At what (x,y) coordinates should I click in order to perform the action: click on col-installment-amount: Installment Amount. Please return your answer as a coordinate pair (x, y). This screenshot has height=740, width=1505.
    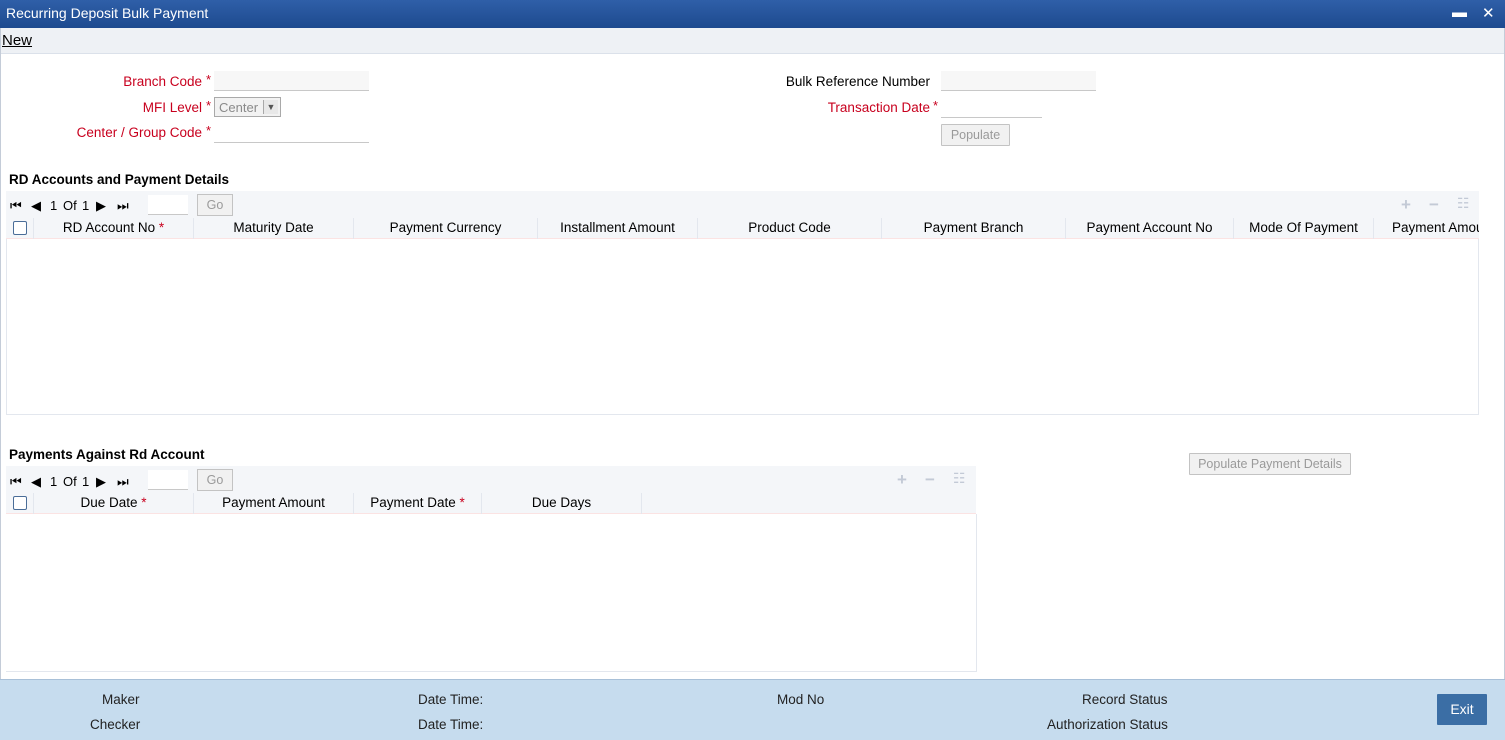
    Looking at the image, I should click on (618, 228).